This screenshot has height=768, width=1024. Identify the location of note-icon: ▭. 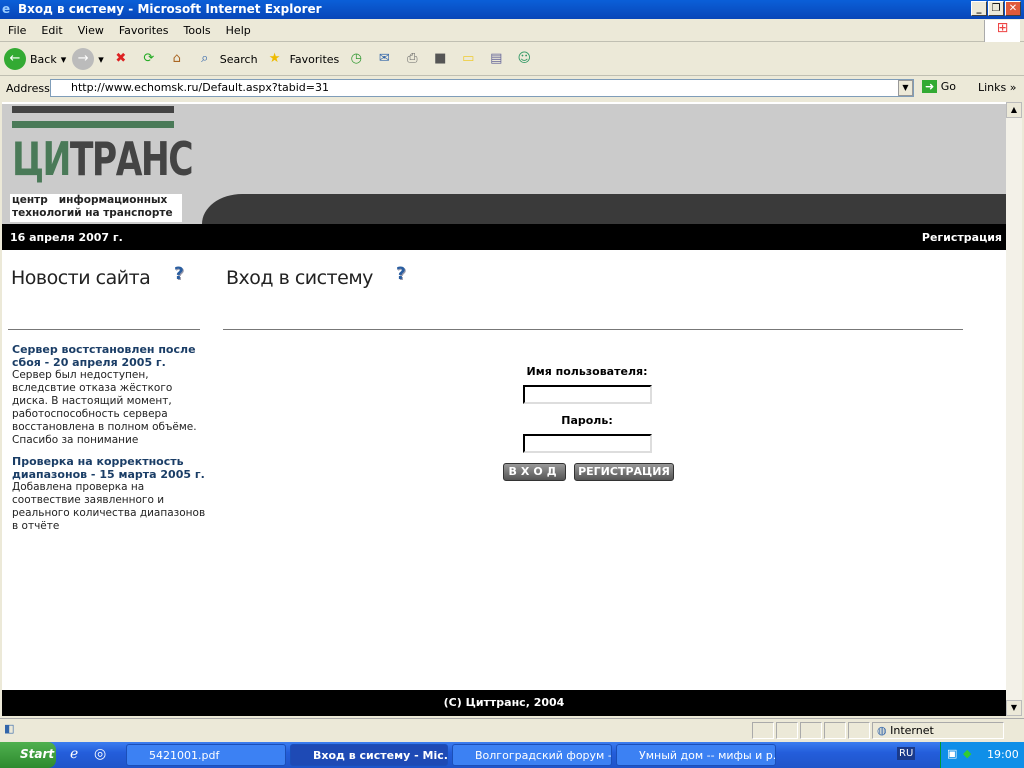
(468, 59).